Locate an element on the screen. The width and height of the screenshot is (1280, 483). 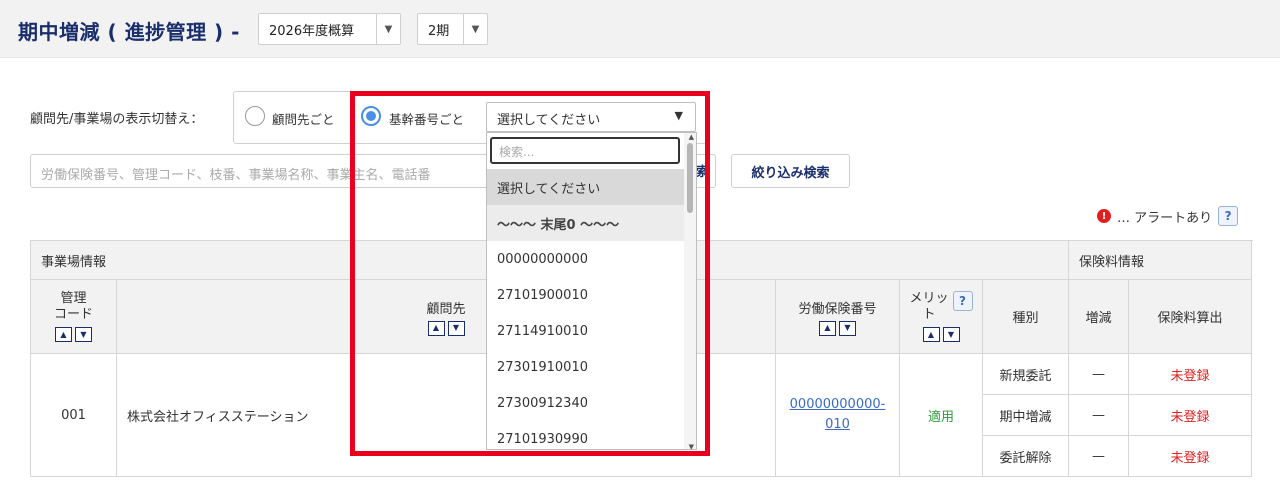
cell-type: 委託解除 is located at coordinates (1025, 456).